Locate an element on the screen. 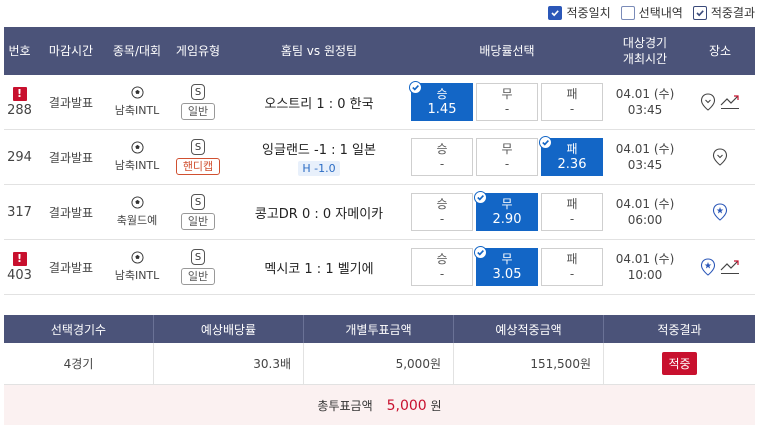 Image resolution: width=757 pixels, height=440 pixels. result-filters: 적중일치 선택내역 적중결과 is located at coordinates (651, 12).